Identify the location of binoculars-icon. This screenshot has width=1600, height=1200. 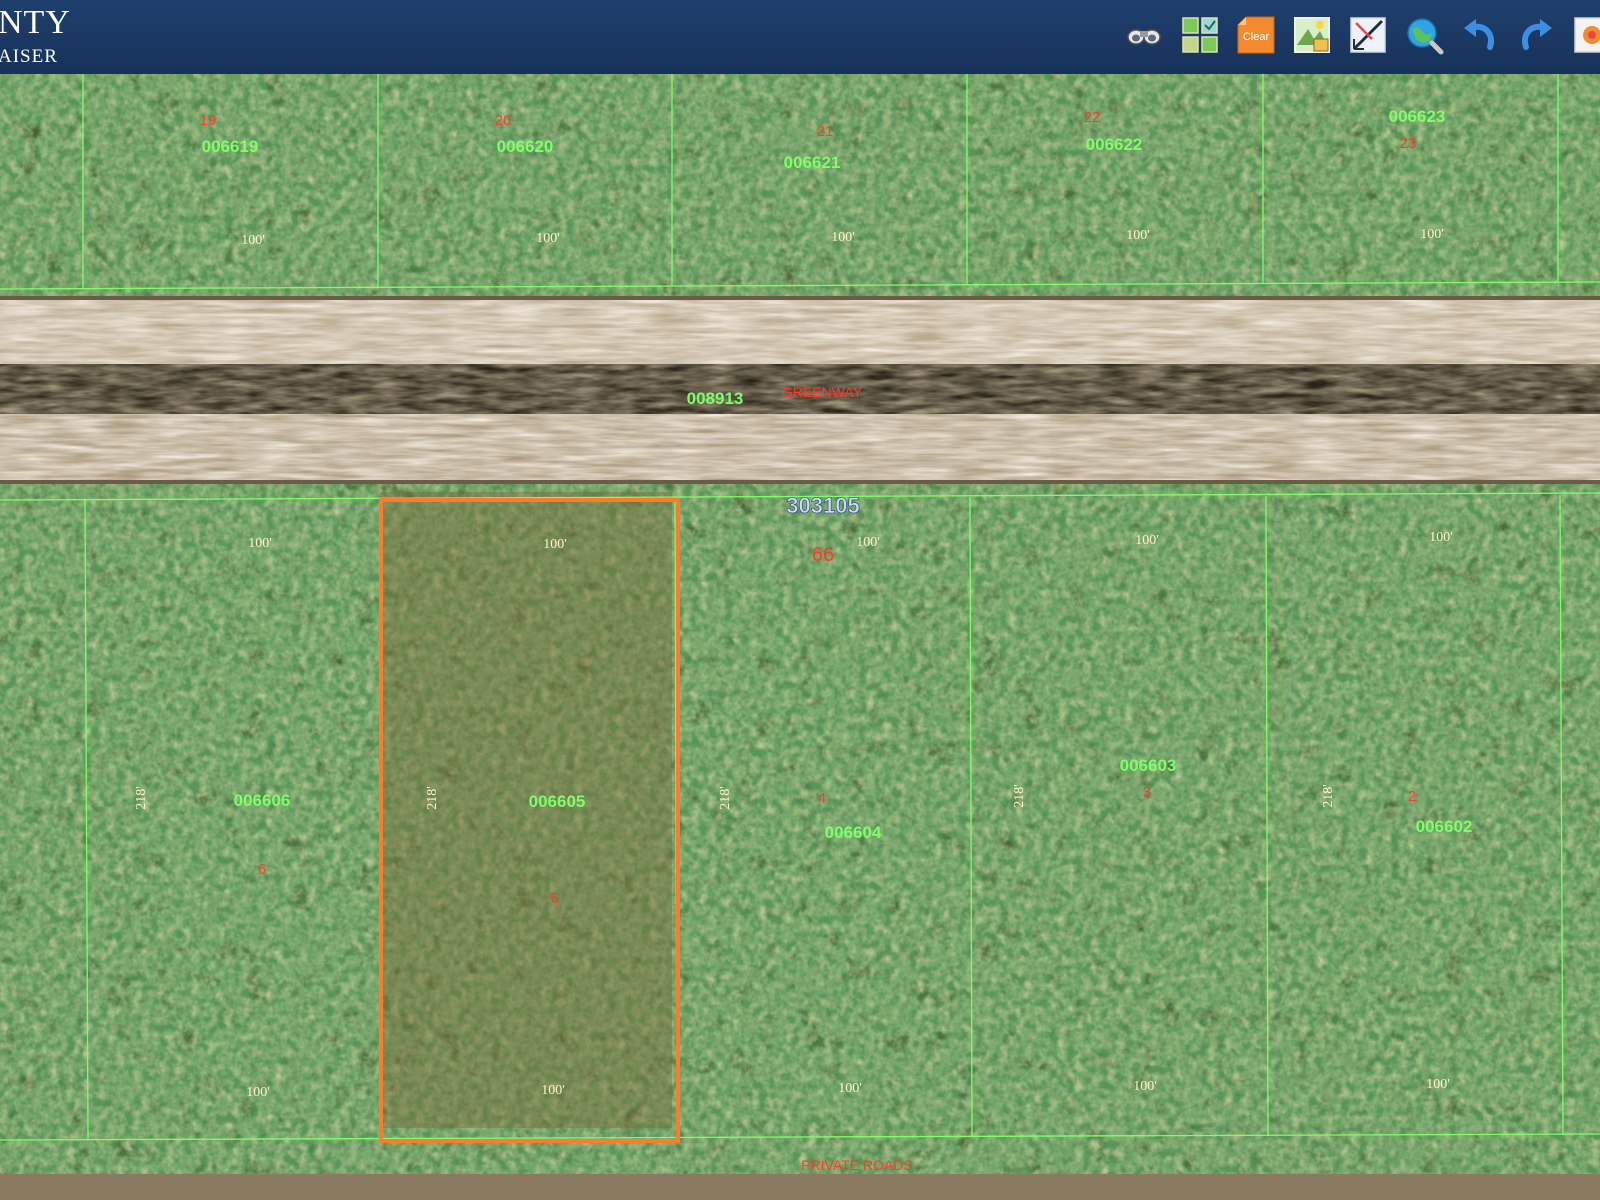
(1144, 37).